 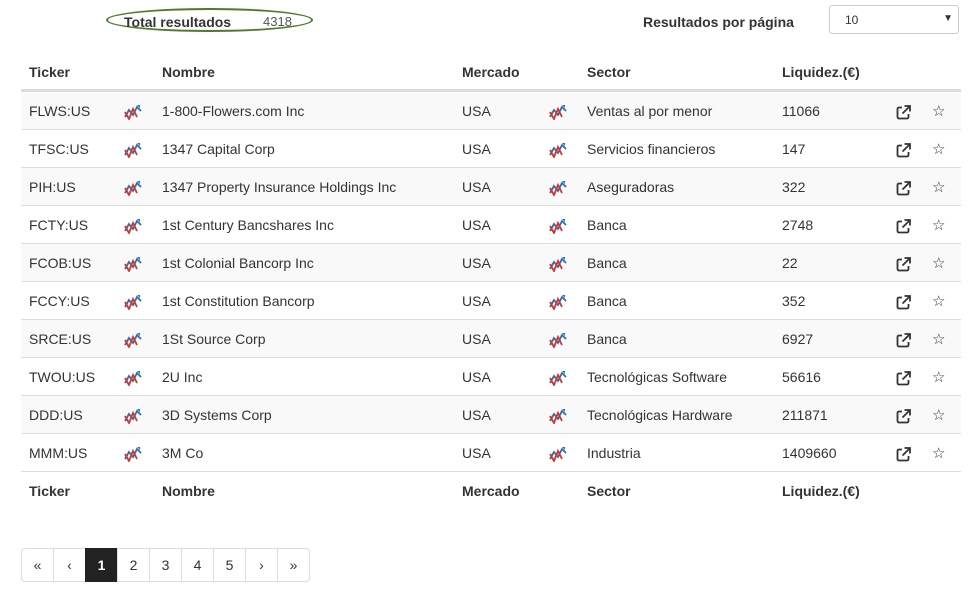 I want to click on cell-liquidez: 211871, so click(x=805, y=415).